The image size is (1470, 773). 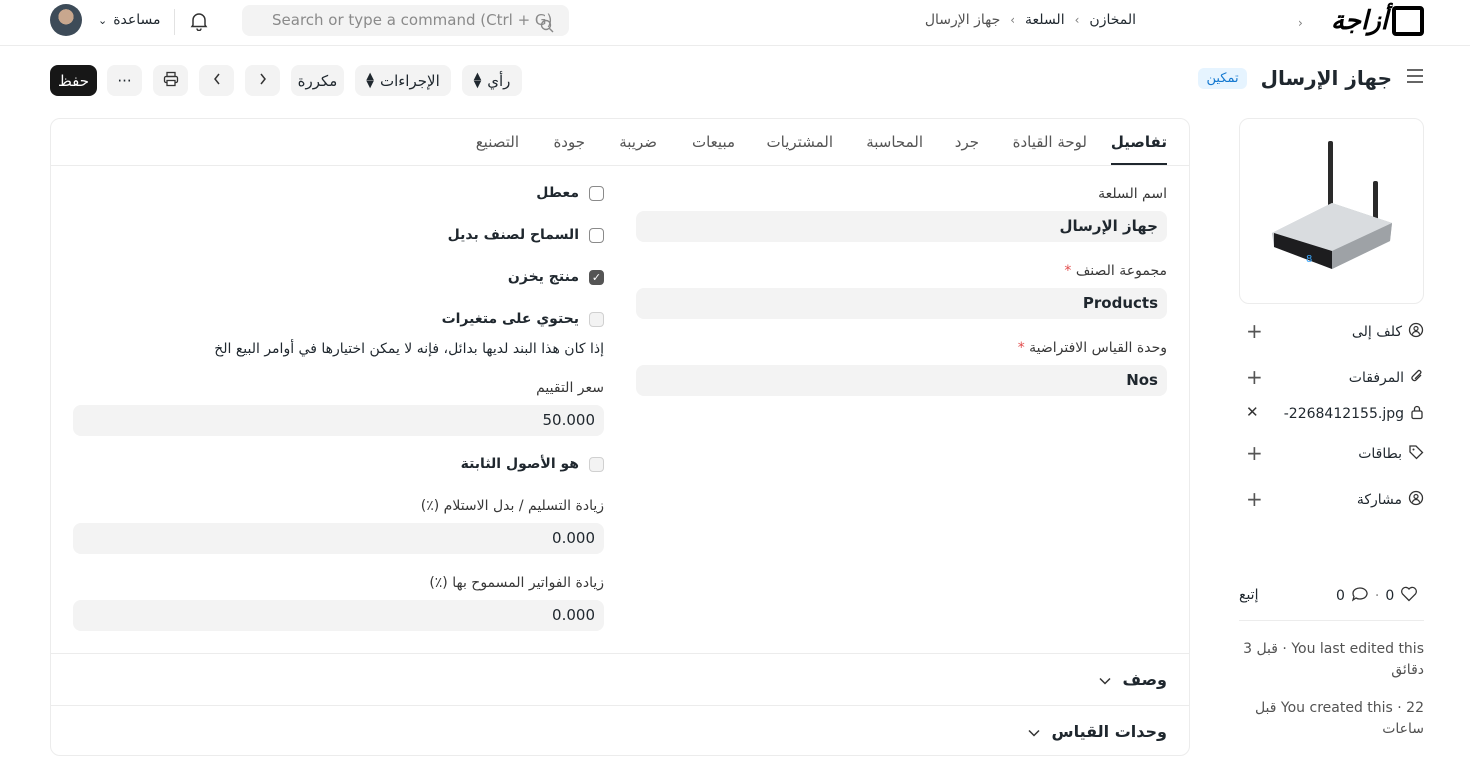 I want to click on logo-text: أزاجة, so click(x=1359, y=21).